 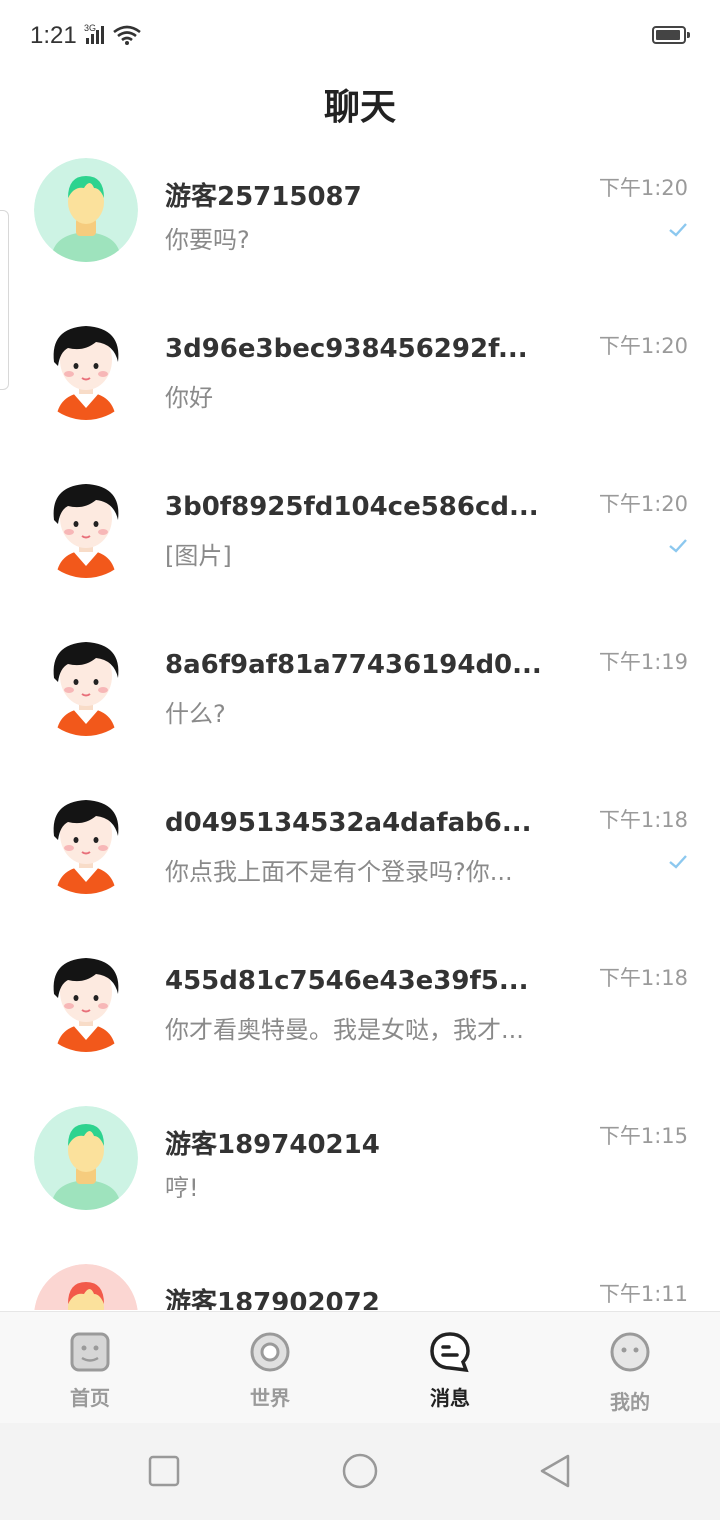 I want to click on profile-face-icon, so click(x=630, y=1352).